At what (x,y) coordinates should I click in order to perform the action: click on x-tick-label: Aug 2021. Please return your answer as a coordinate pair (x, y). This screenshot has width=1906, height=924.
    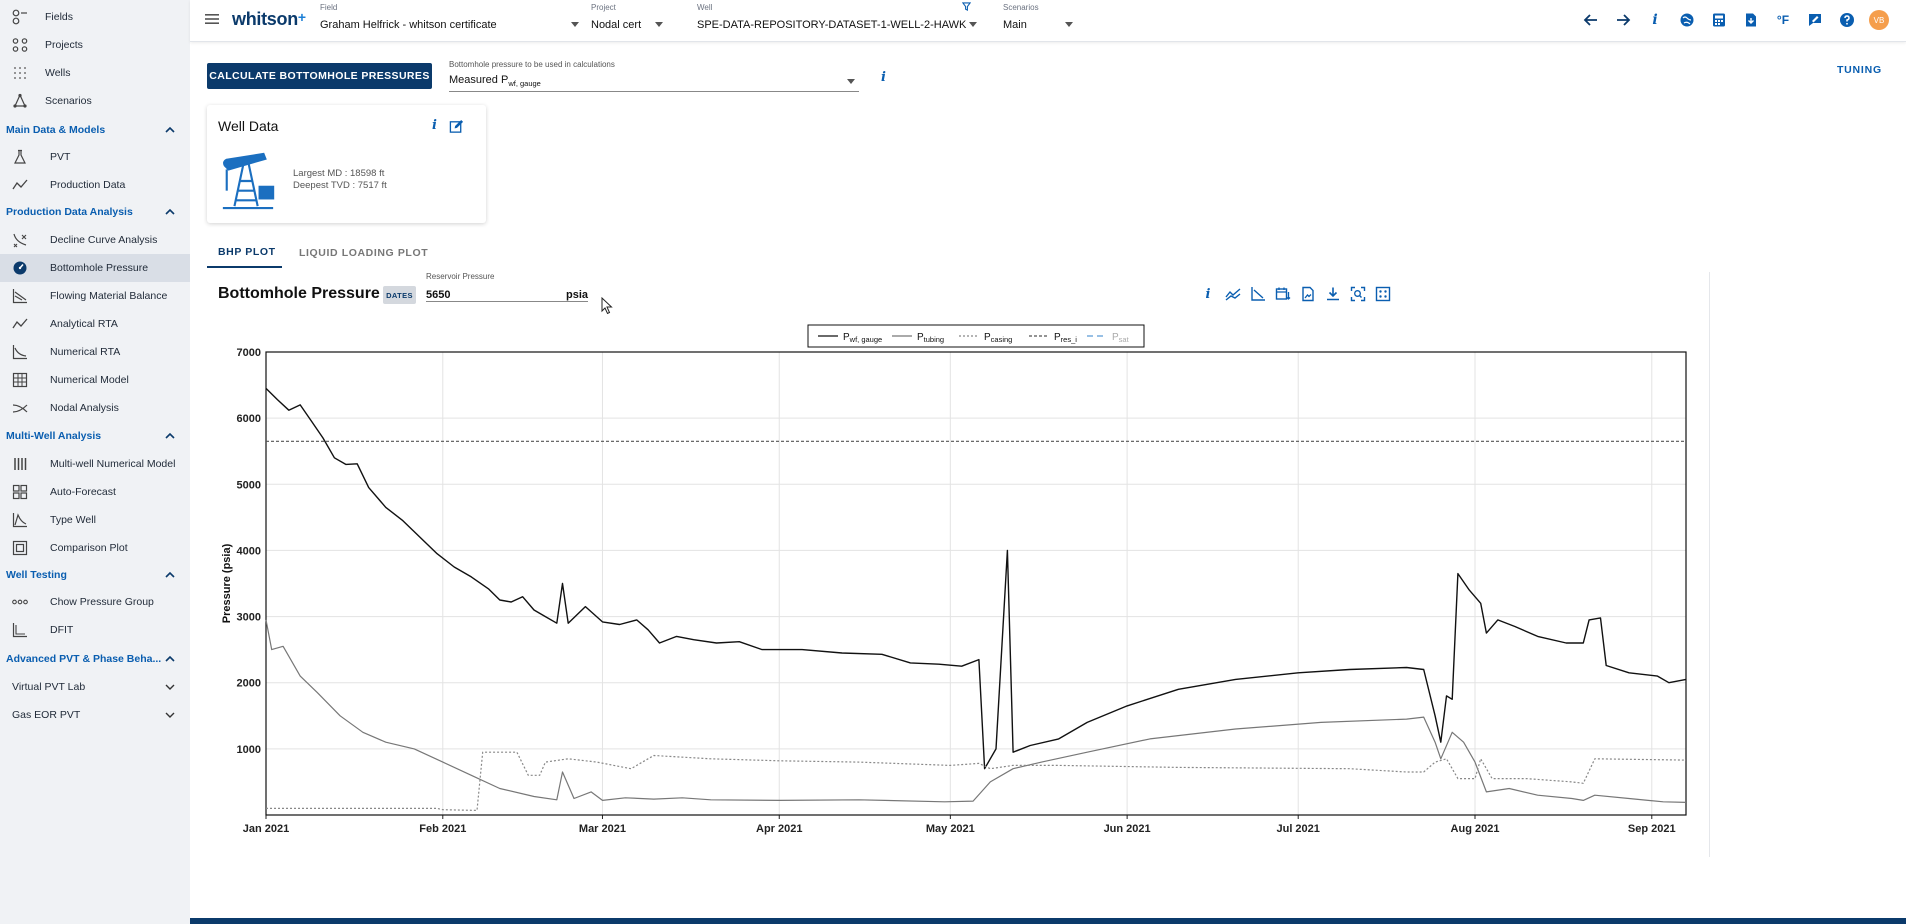
    Looking at the image, I should click on (1475, 829).